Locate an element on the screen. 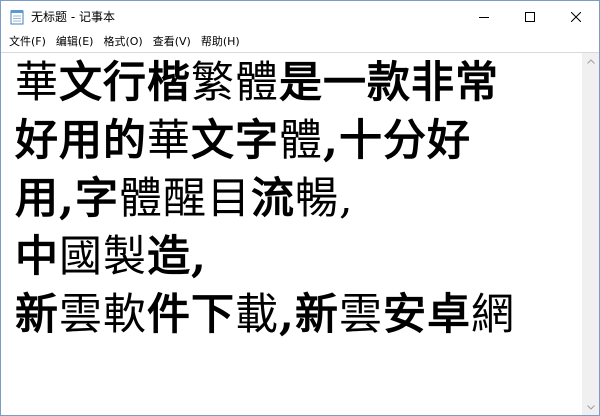 Image resolution: width=600 pixels, height=416 pixels. text-run: 造, is located at coordinates (177, 257).